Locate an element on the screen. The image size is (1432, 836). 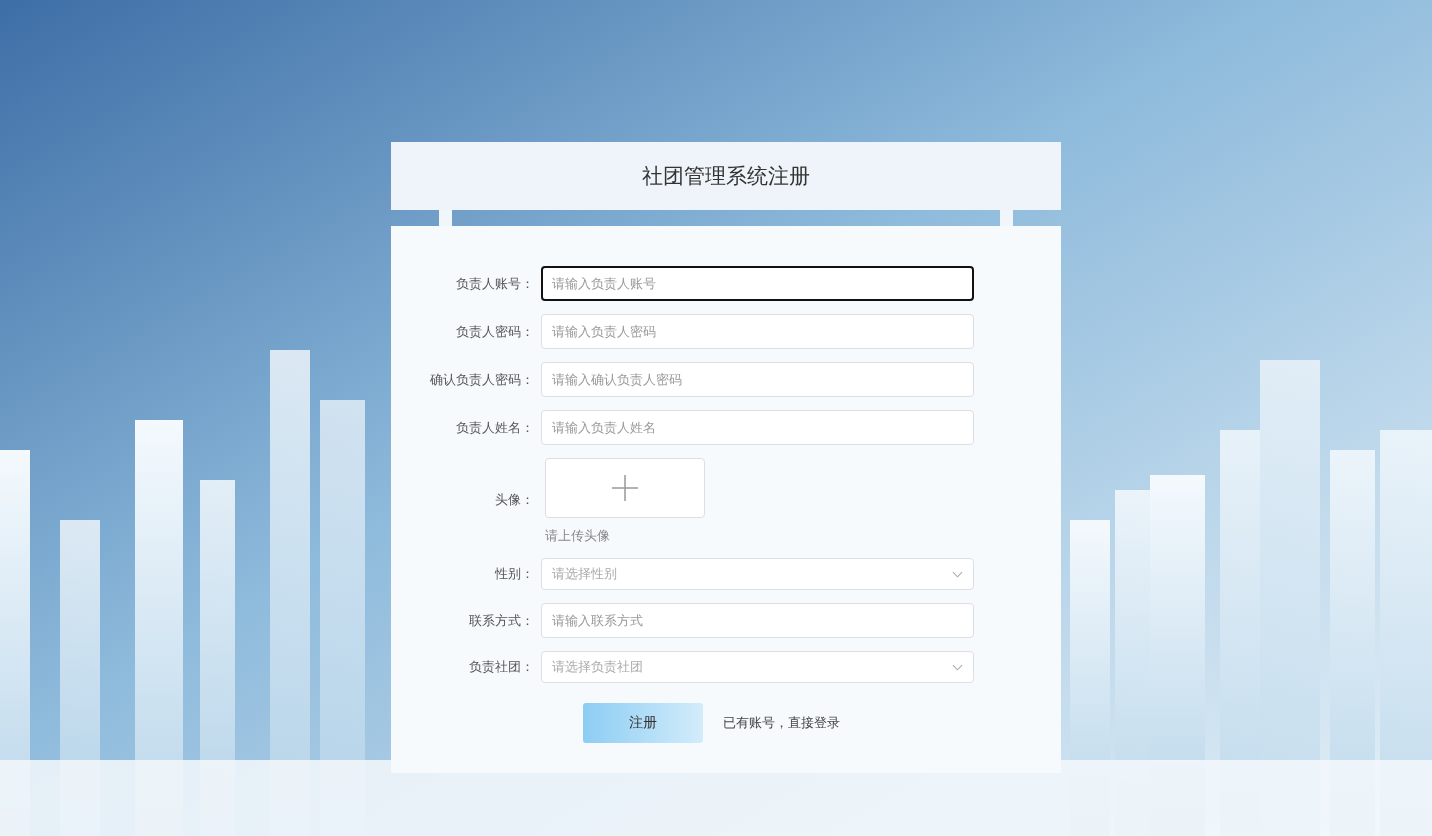
field-label: 负责人账号： is located at coordinates (495, 283).